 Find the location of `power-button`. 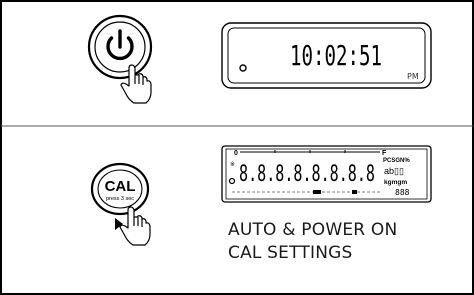

power-button is located at coordinates (120, 47).